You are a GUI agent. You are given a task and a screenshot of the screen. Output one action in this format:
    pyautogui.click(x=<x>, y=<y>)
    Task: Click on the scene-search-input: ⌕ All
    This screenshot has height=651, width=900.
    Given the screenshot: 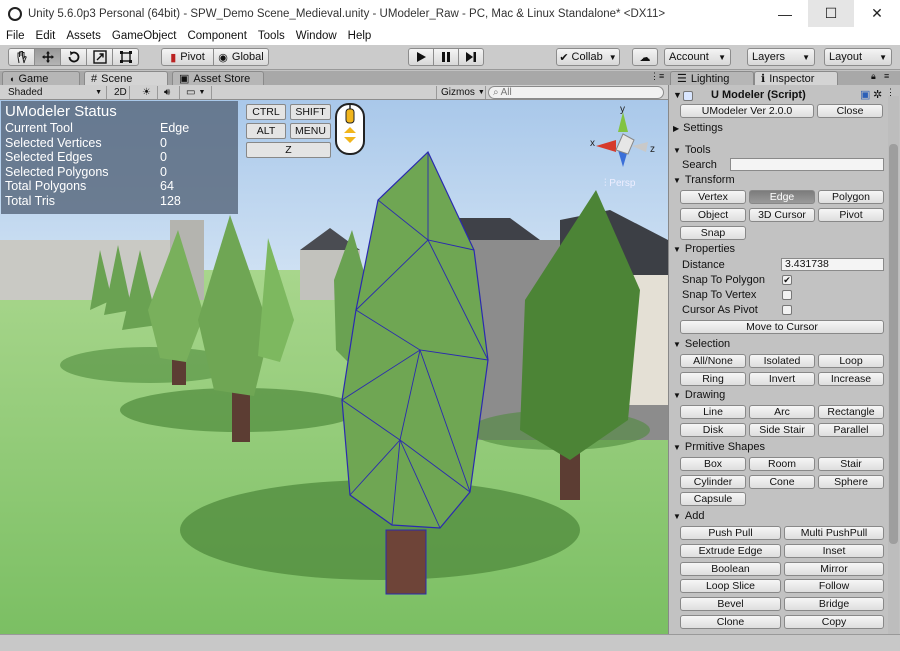 What is the action you would take?
    pyautogui.click(x=576, y=92)
    